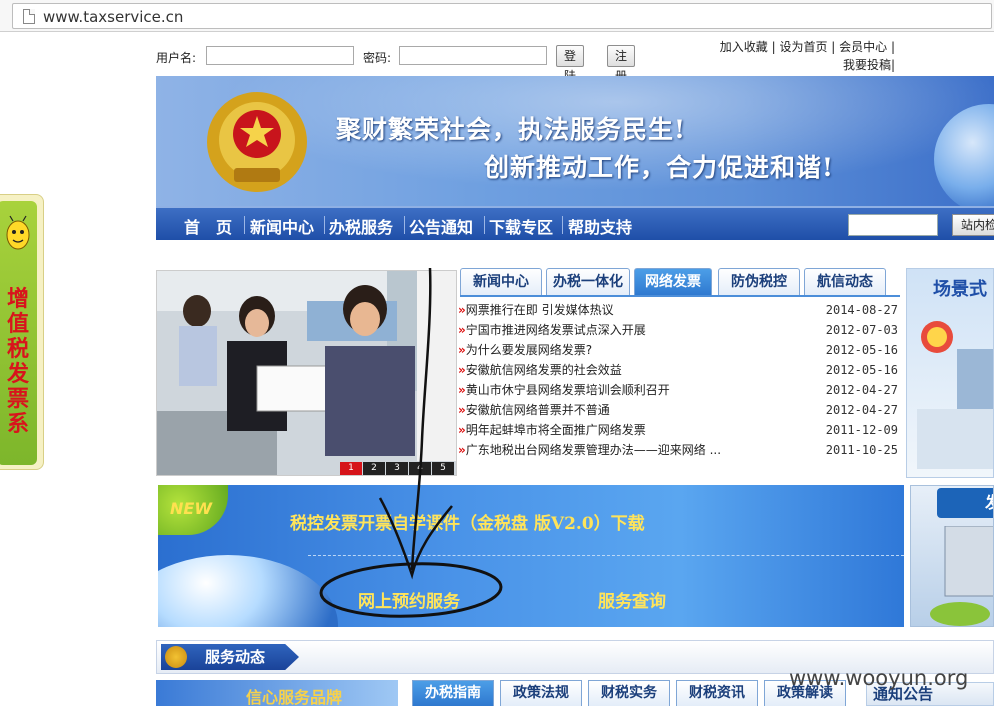 The height and width of the screenshot is (706, 994). I want to click on site-search-input, so click(893, 225).